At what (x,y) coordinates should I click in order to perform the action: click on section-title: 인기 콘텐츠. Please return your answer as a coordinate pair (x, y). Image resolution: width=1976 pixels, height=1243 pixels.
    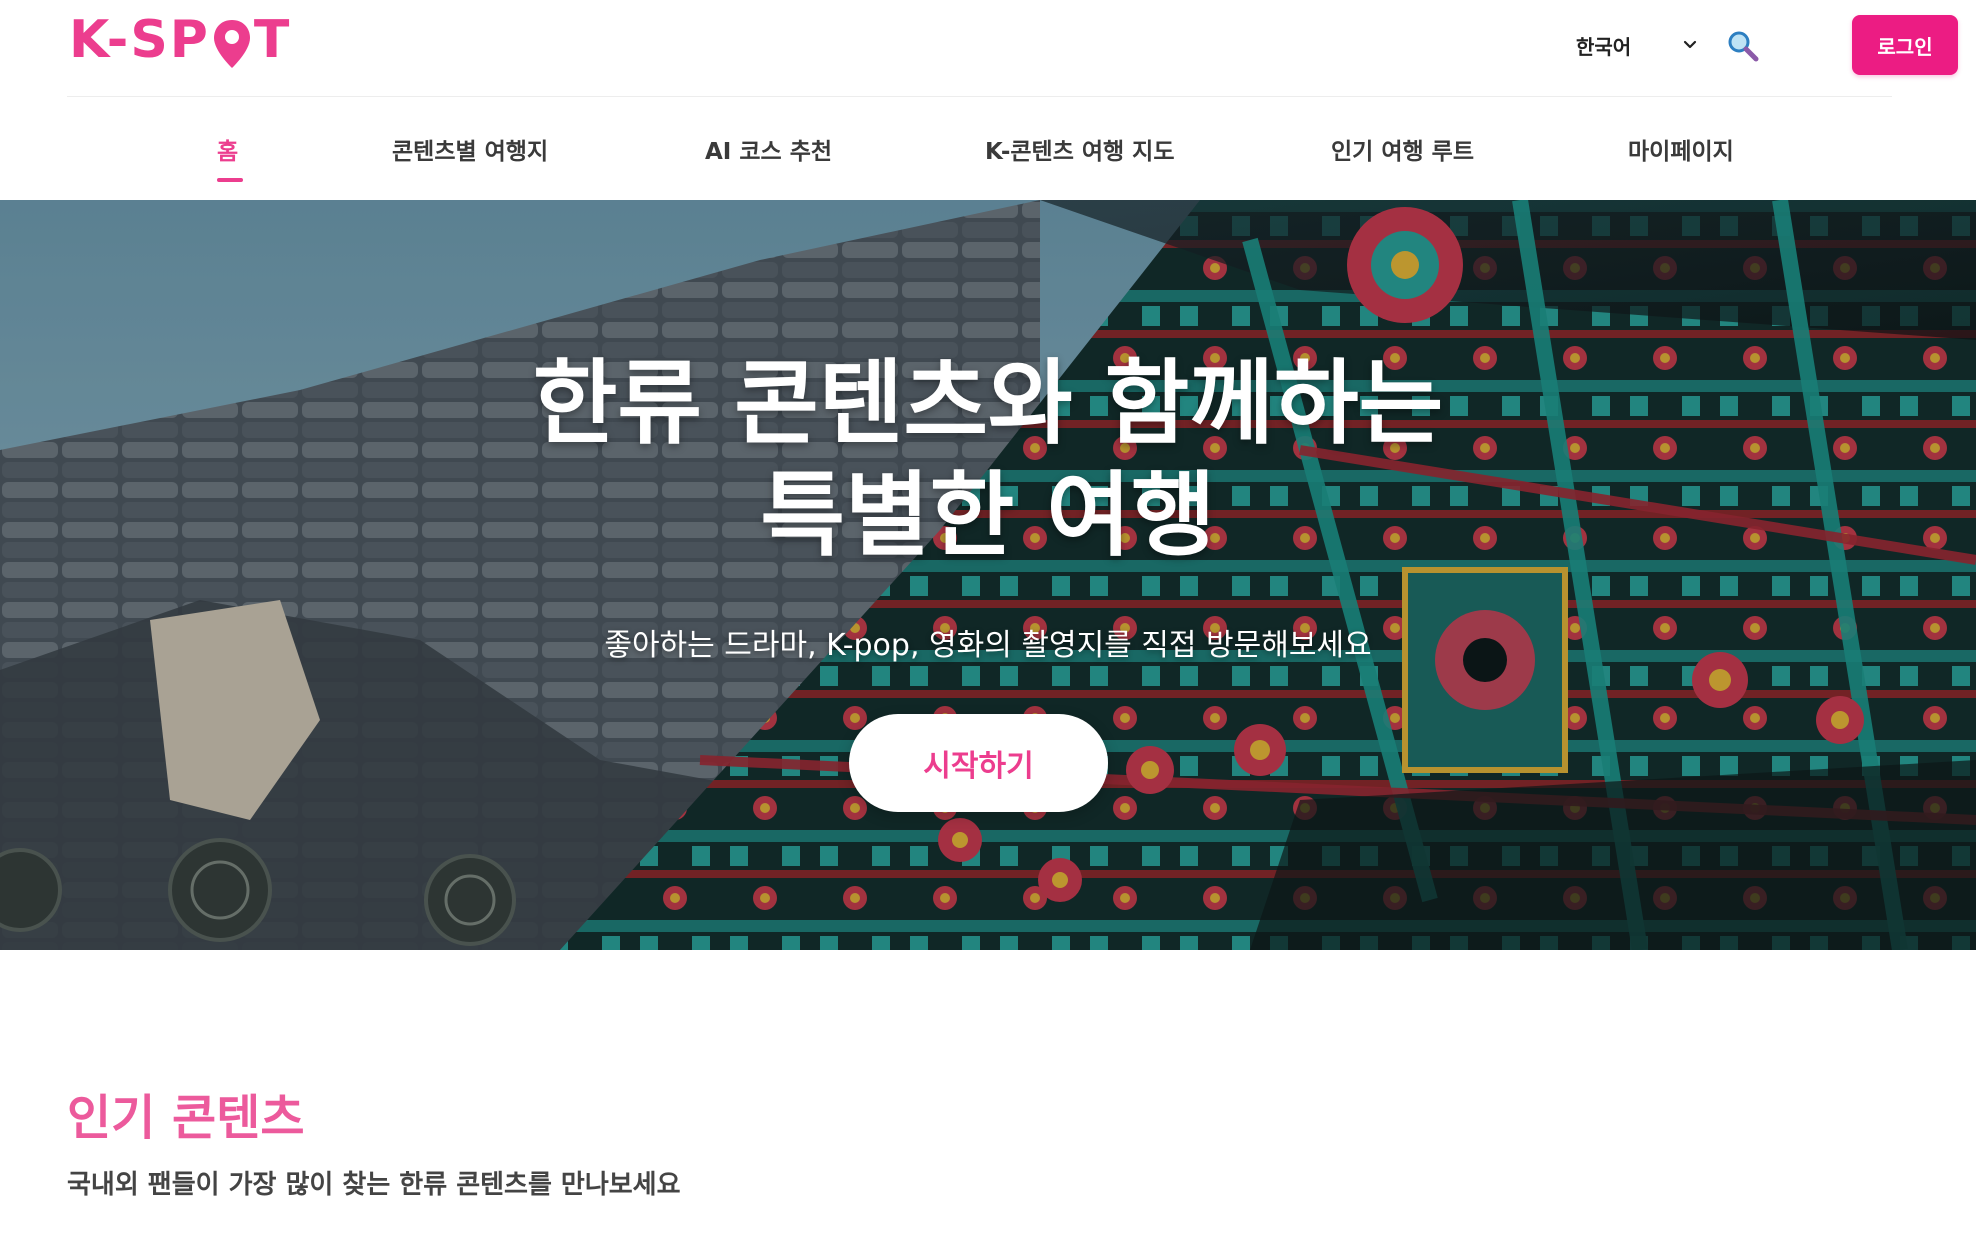
    Looking at the image, I should click on (186, 1118).